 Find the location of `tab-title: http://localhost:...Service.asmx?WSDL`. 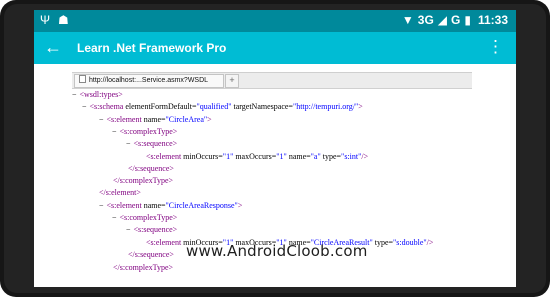

tab-title: http://localhost:...Service.asmx?WSDL is located at coordinates (149, 80).